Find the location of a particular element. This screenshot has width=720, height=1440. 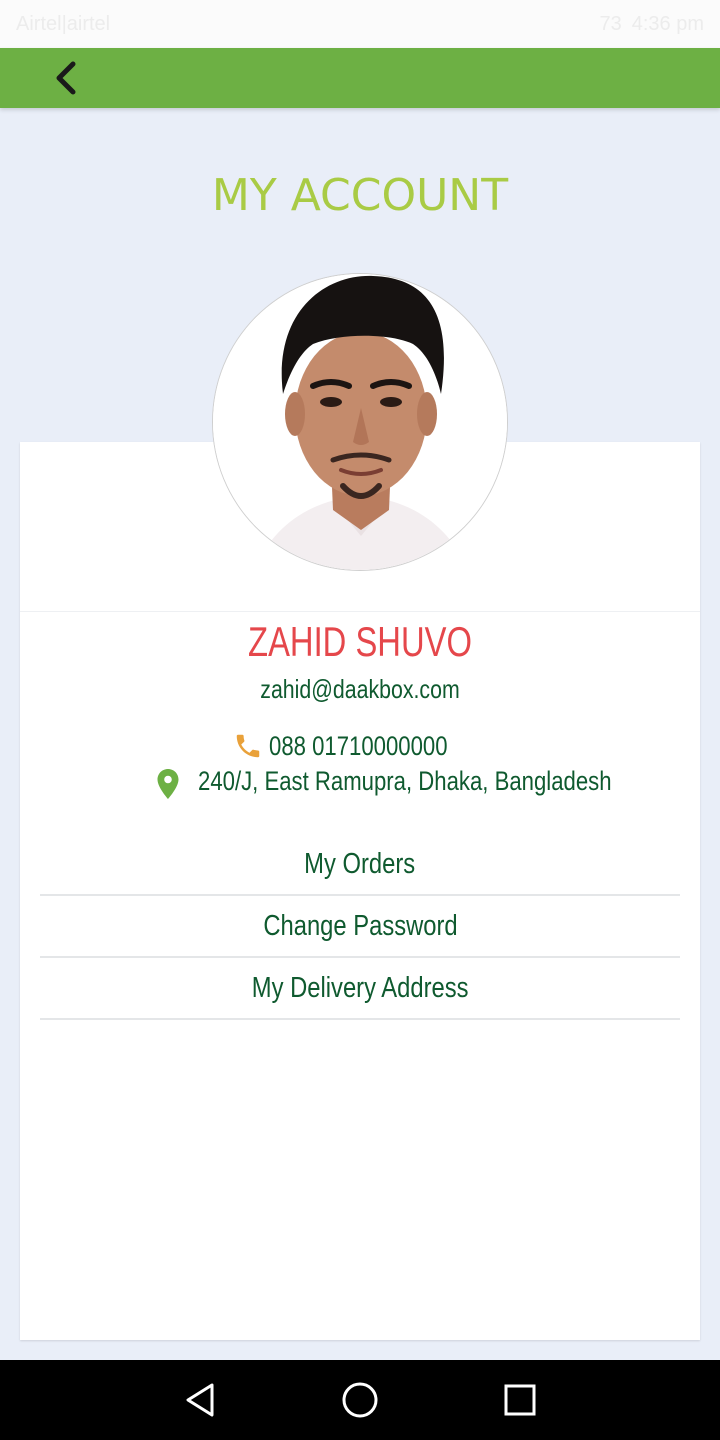

square-recents-icon is located at coordinates (520, 1400).